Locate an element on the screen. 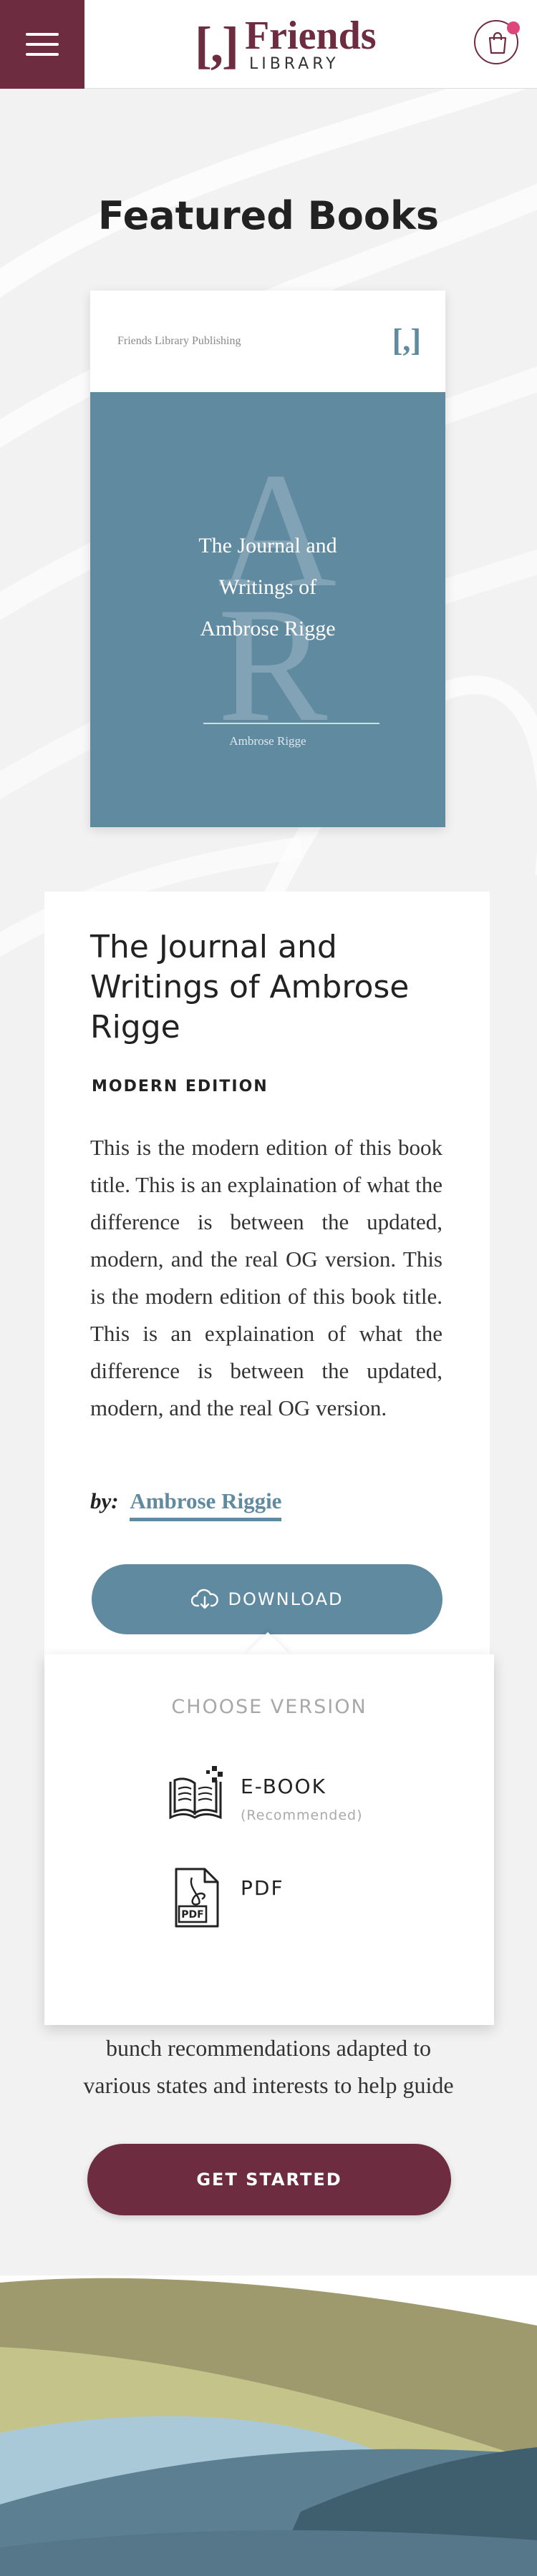 Image resolution: width=537 pixels, height=2576 pixels. by-label: by: is located at coordinates (104, 1500).